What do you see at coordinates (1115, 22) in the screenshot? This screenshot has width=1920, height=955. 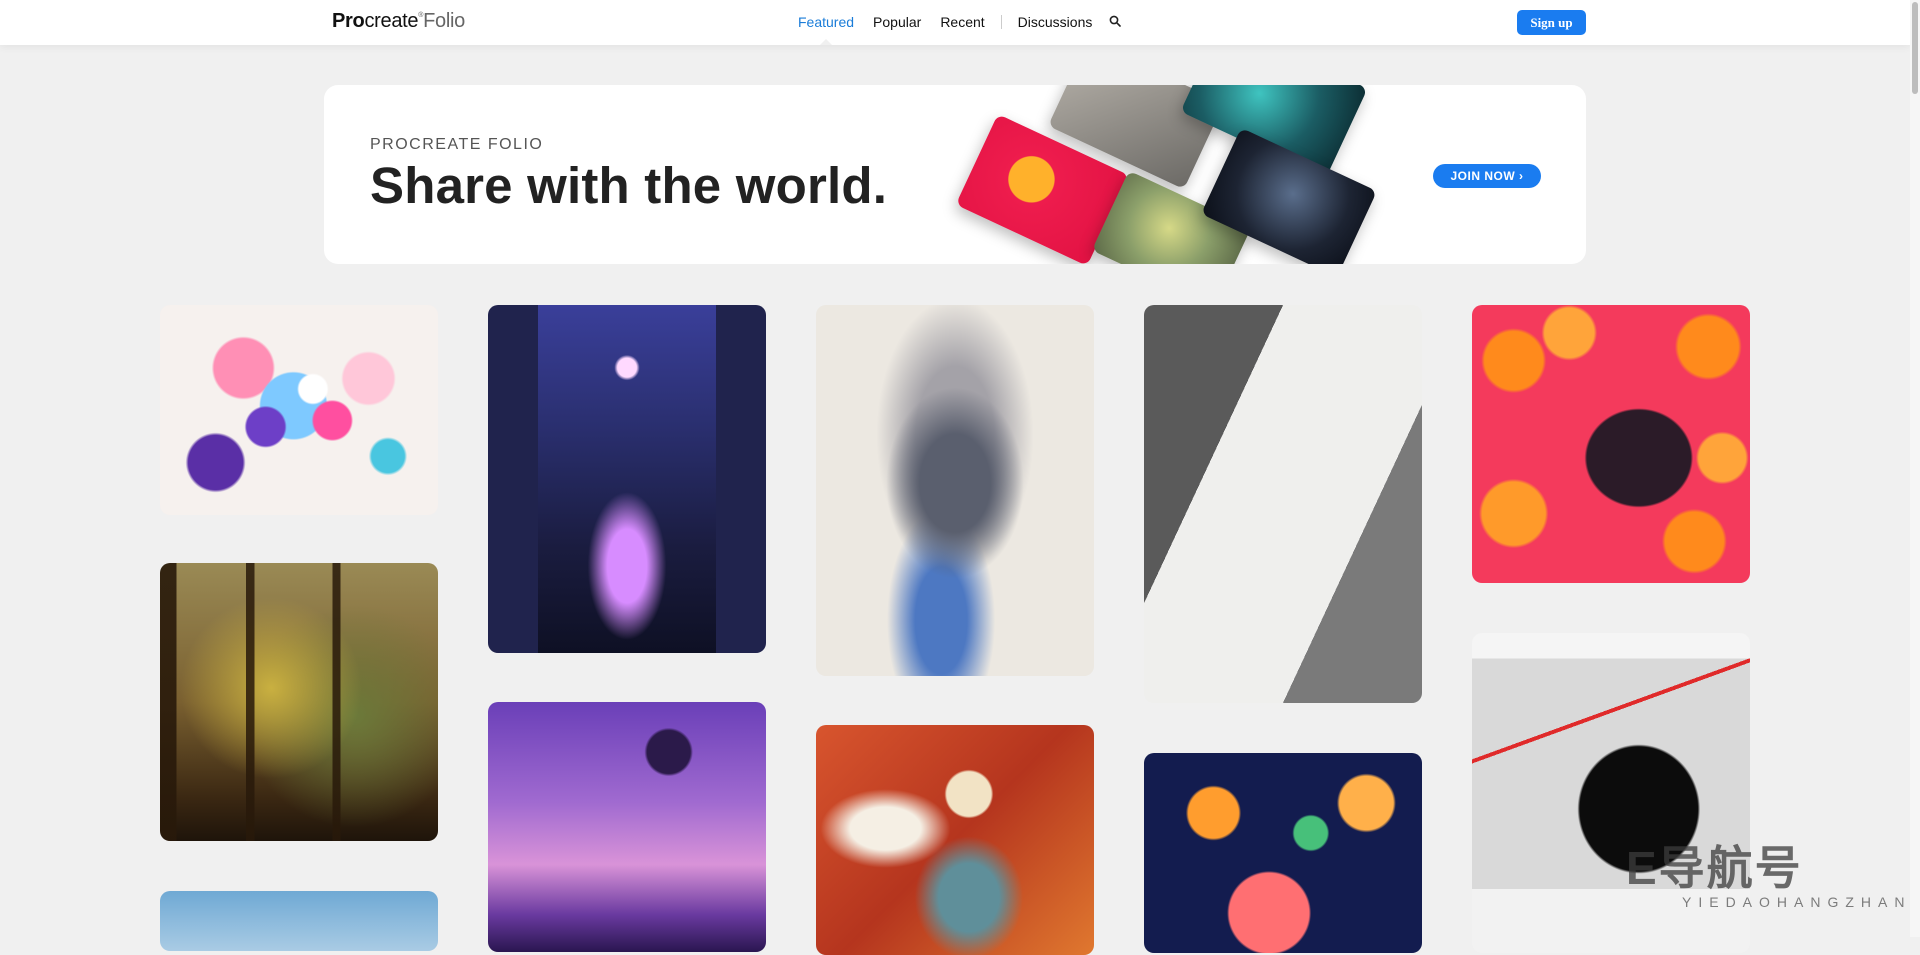 I see `search-icon` at bounding box center [1115, 22].